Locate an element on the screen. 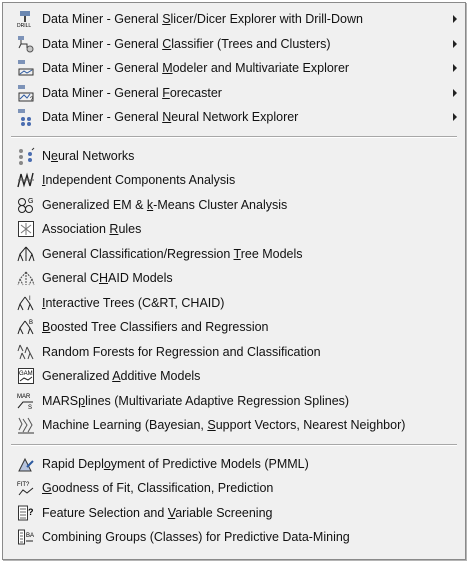  menu-item-association-rules: Association Rules is located at coordinates (234, 229).